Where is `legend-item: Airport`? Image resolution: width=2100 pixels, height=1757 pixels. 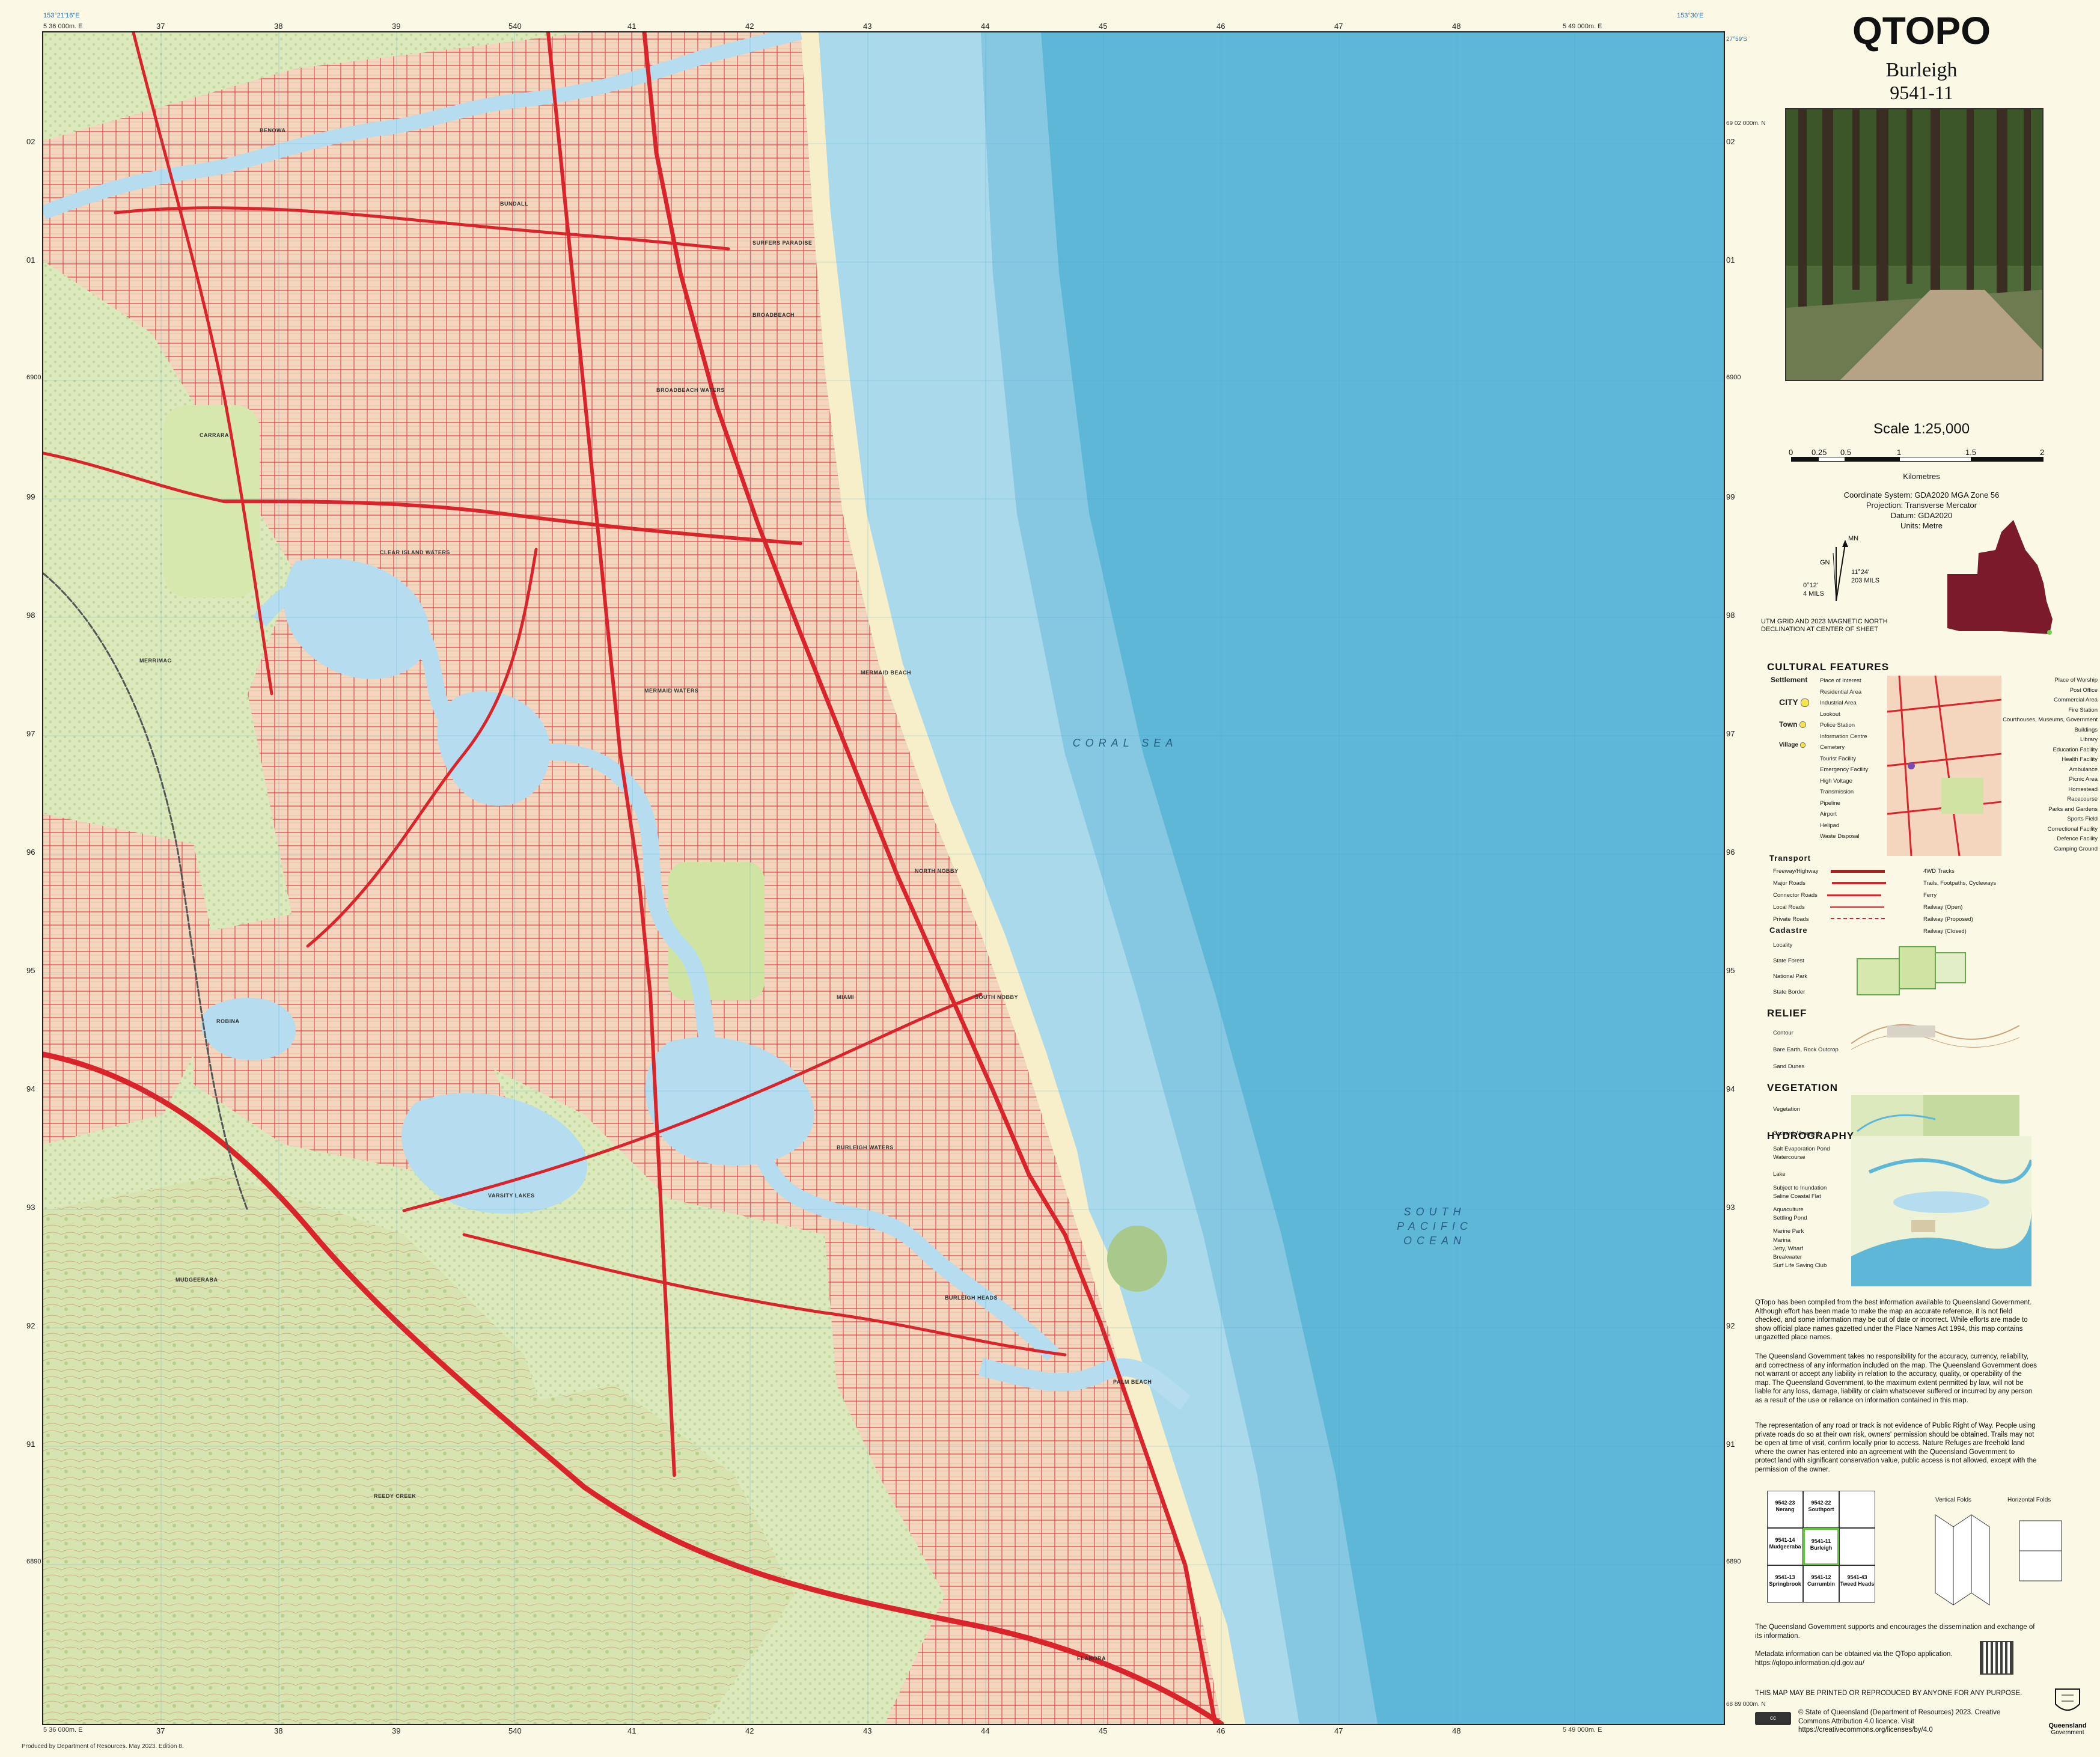
legend-item: Airport is located at coordinates (1828, 814).